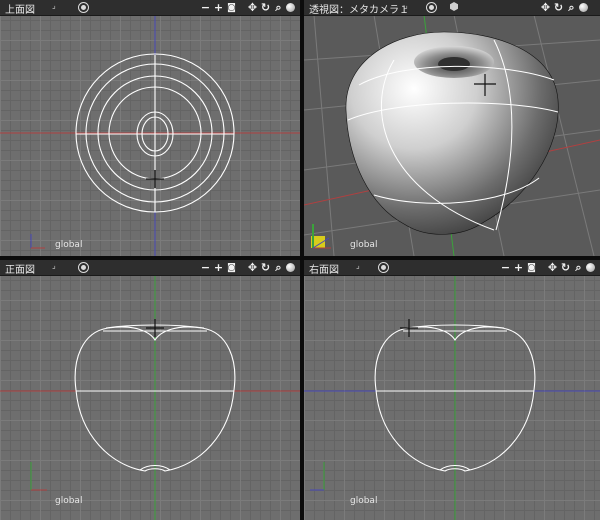  I want to click on viewport-header-right: 右面図 ⌟ − + ◙ ✥ ↻ ⌕, so click(452, 268).